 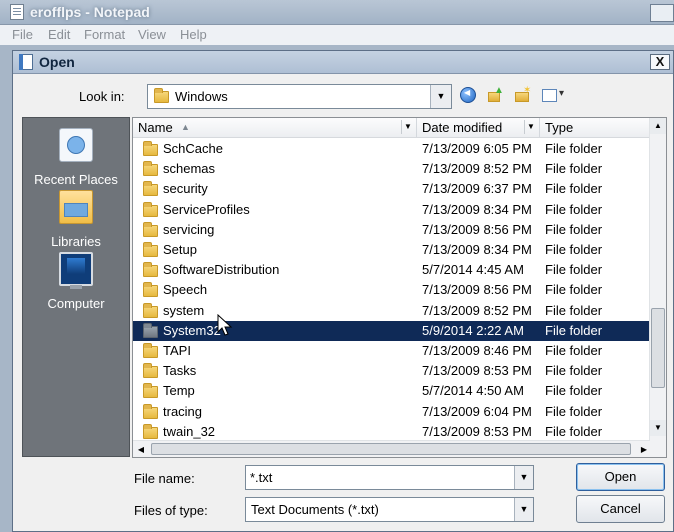 I want to click on file-date: 5/9/2014 2:22 AM, so click(x=473, y=330).